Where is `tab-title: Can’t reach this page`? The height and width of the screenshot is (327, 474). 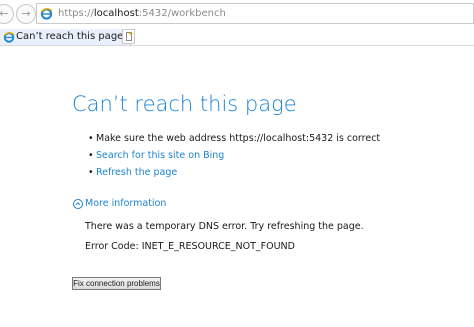 tab-title: Can’t reach this page is located at coordinates (70, 36).